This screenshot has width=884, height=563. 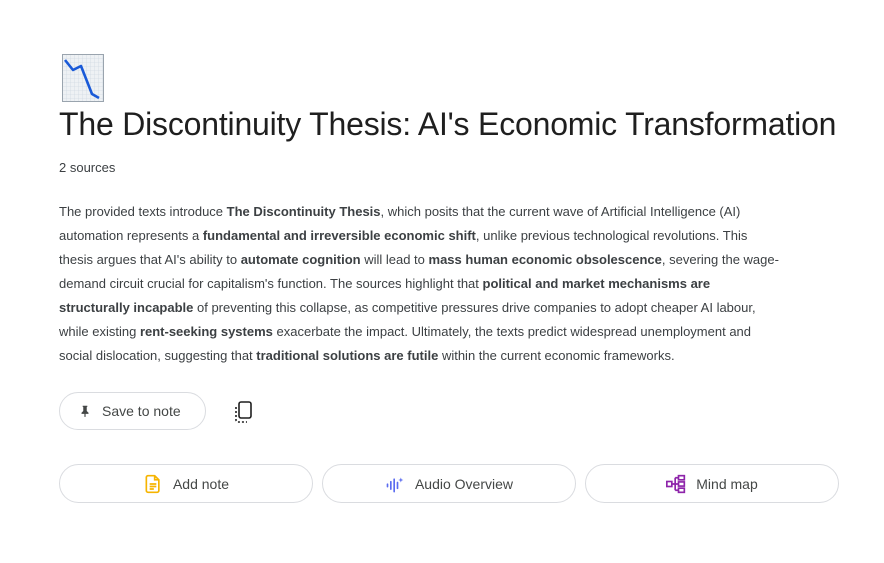 I want to click on mind-map-button: Mind map, so click(x=712, y=483).